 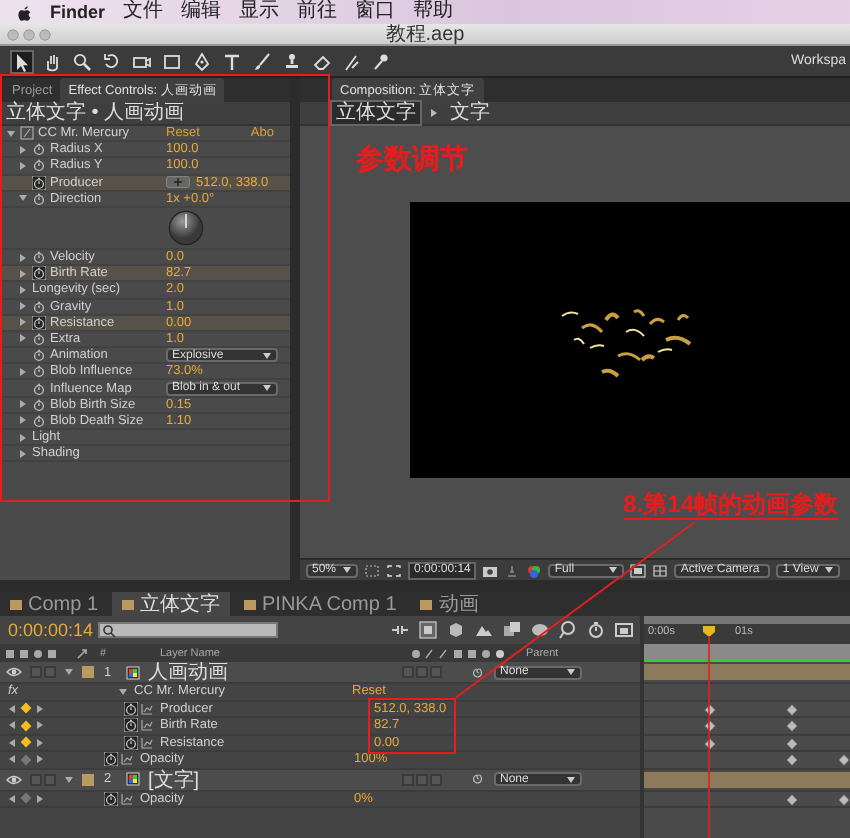 What do you see at coordinates (638, 570) in the screenshot?
I see `fast-previews-icon` at bounding box center [638, 570].